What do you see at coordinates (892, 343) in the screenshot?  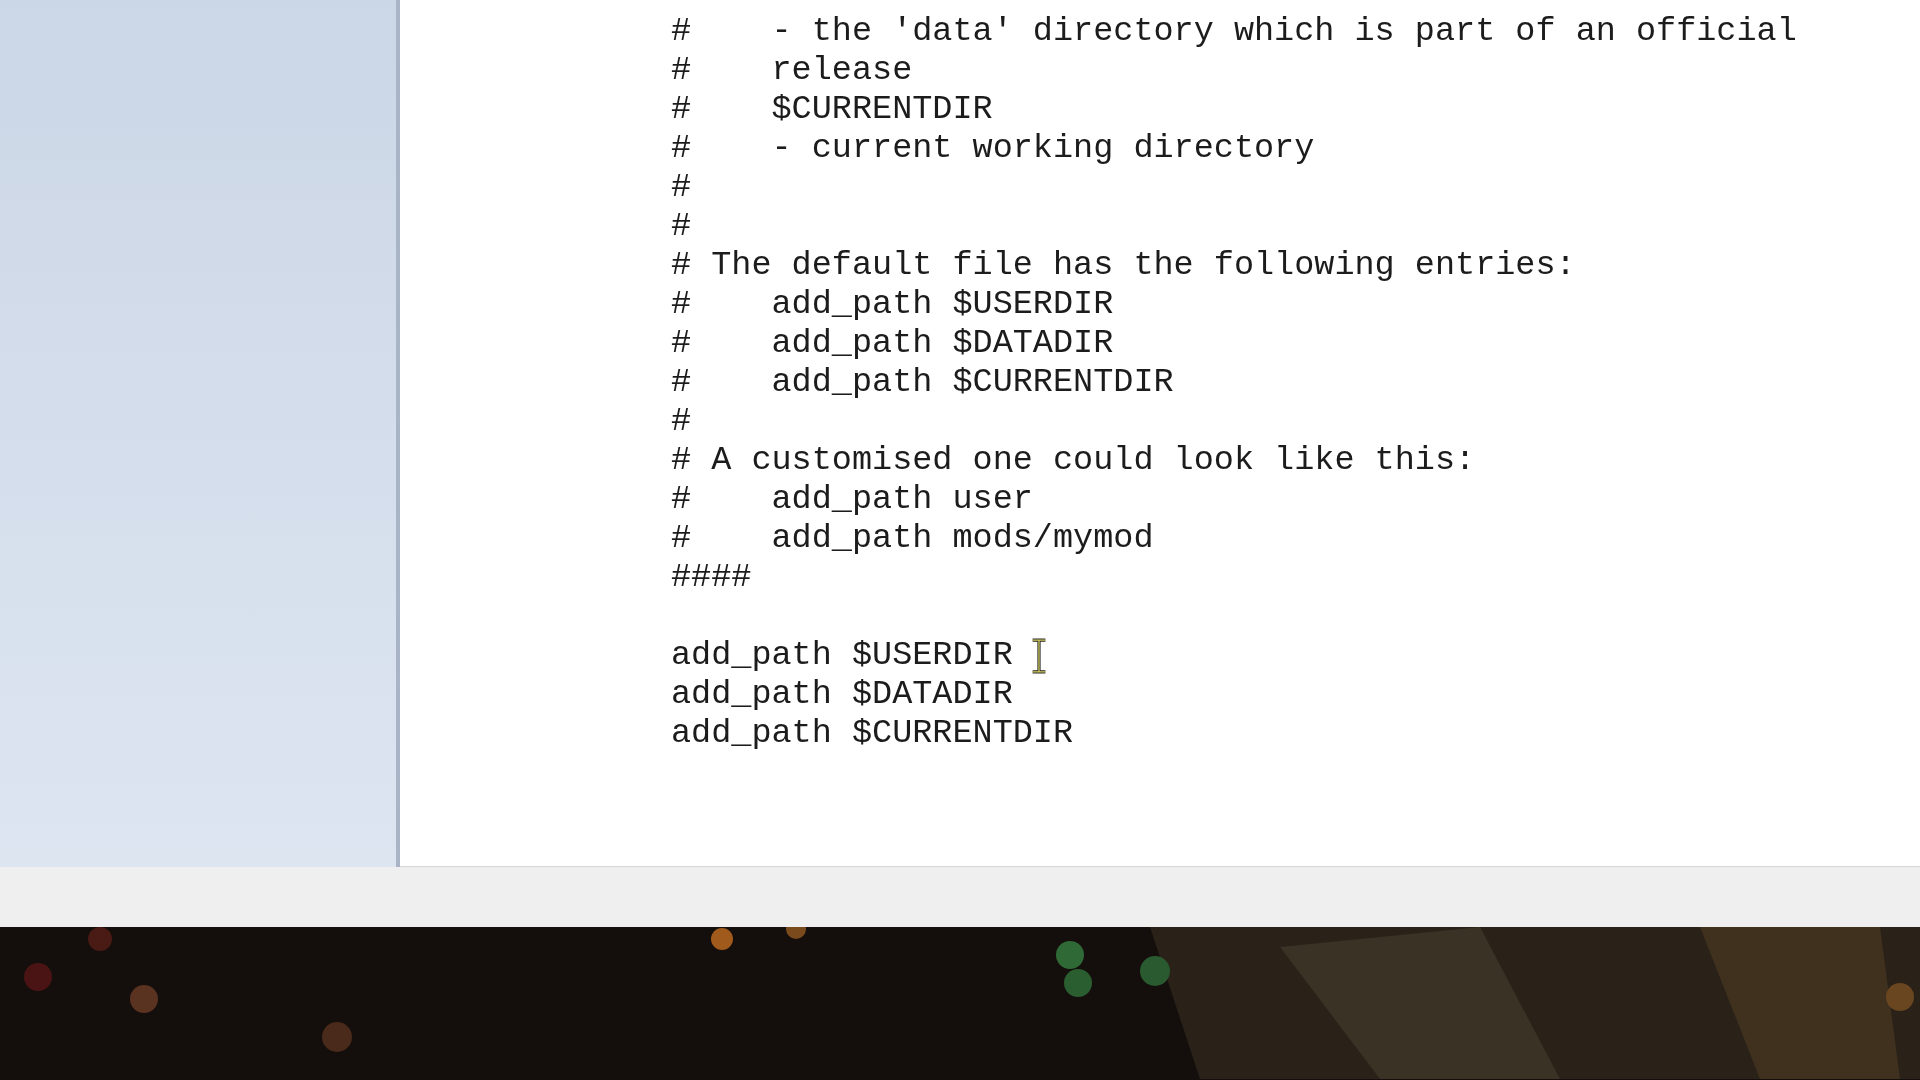 I see `code-line: # add_path $DATADIR` at bounding box center [892, 343].